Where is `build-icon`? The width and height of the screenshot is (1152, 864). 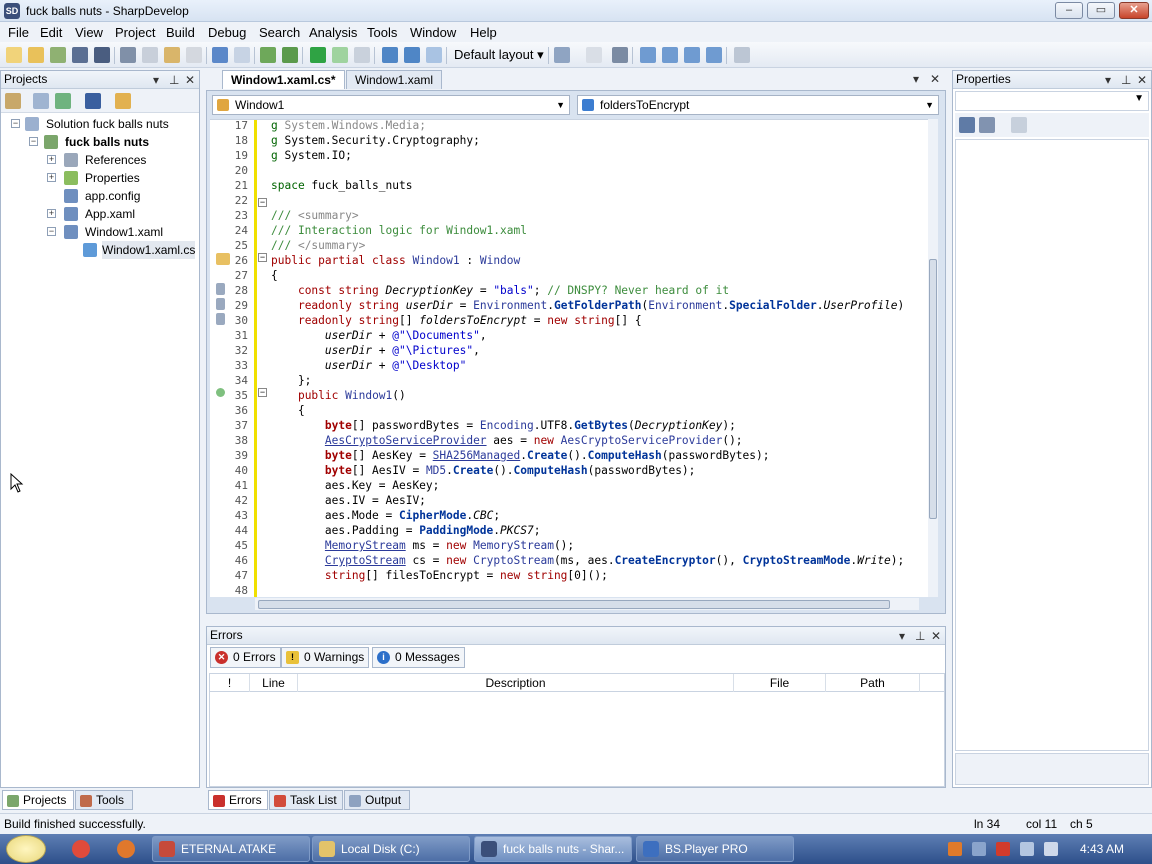
build-icon is located at coordinates (268, 55).